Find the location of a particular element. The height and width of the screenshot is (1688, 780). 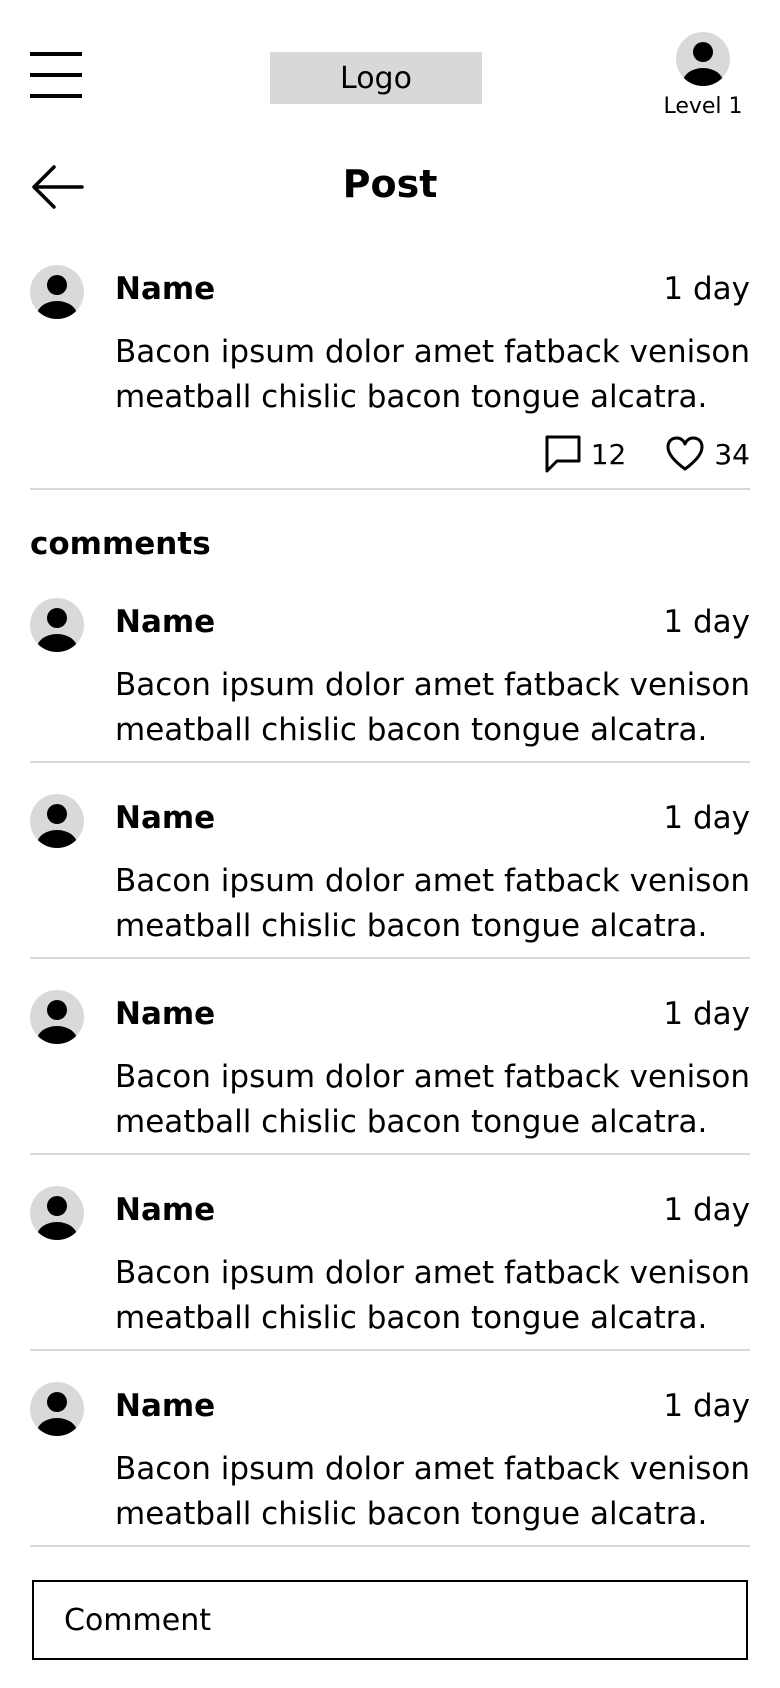

like-button: 34 is located at coordinates (708, 454).